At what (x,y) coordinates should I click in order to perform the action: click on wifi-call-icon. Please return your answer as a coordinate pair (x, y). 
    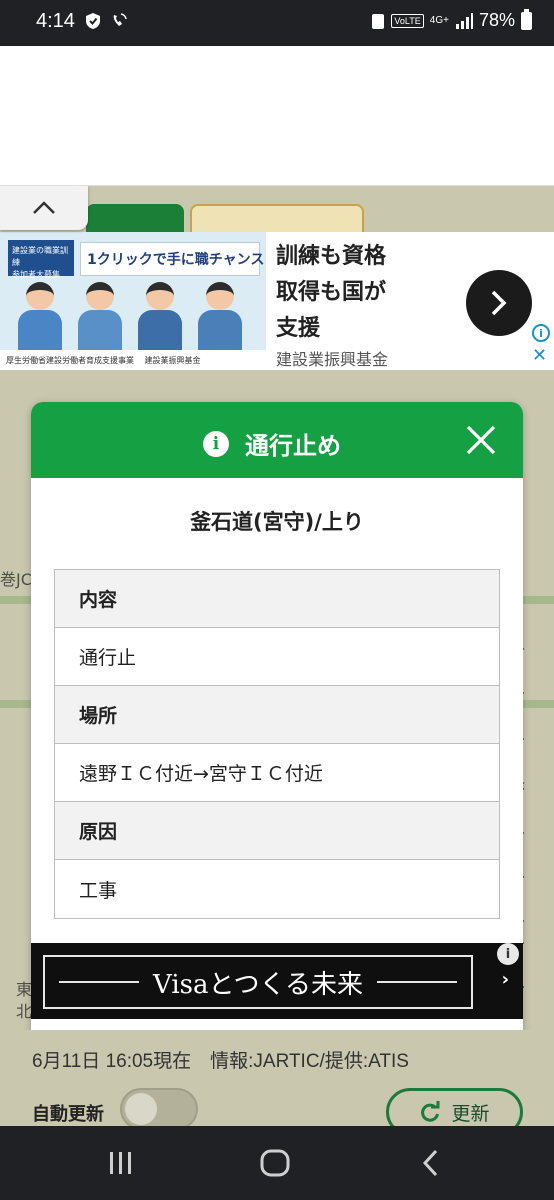
    Looking at the image, I should click on (120, 19).